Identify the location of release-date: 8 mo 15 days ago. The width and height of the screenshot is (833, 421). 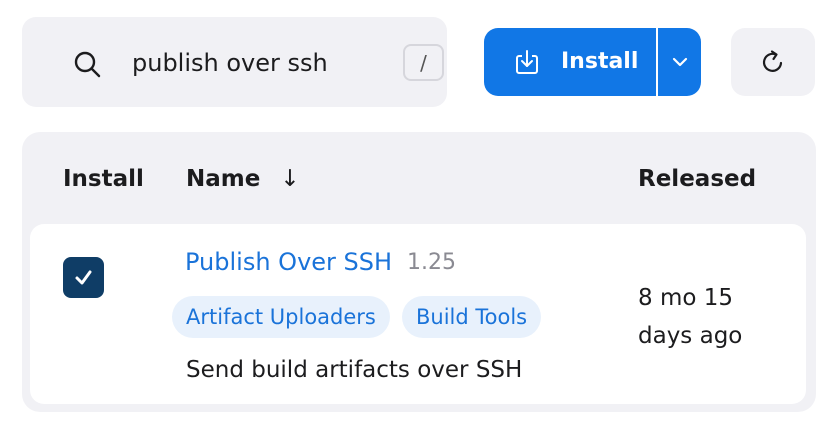
(690, 317).